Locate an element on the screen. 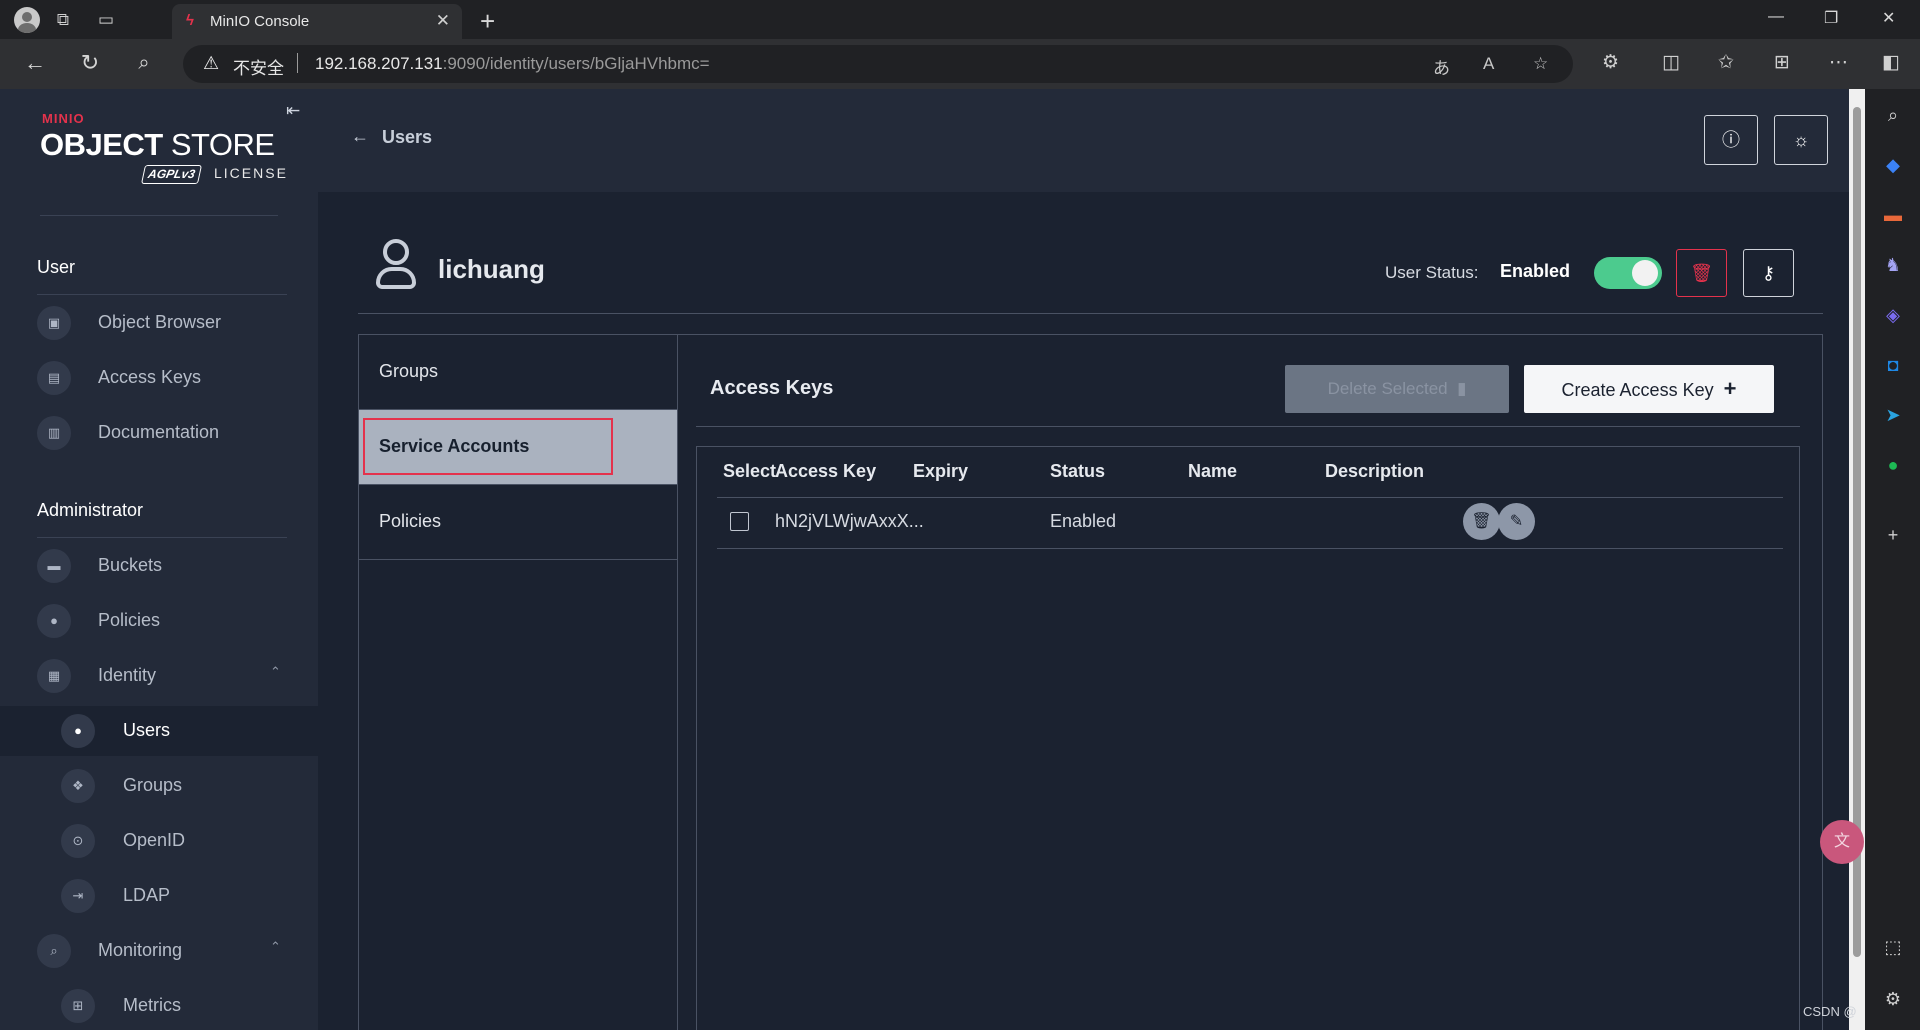 This screenshot has height=1030, width=1920. sidebar-item-openid: ⊙ OpenID is located at coordinates (159, 841).